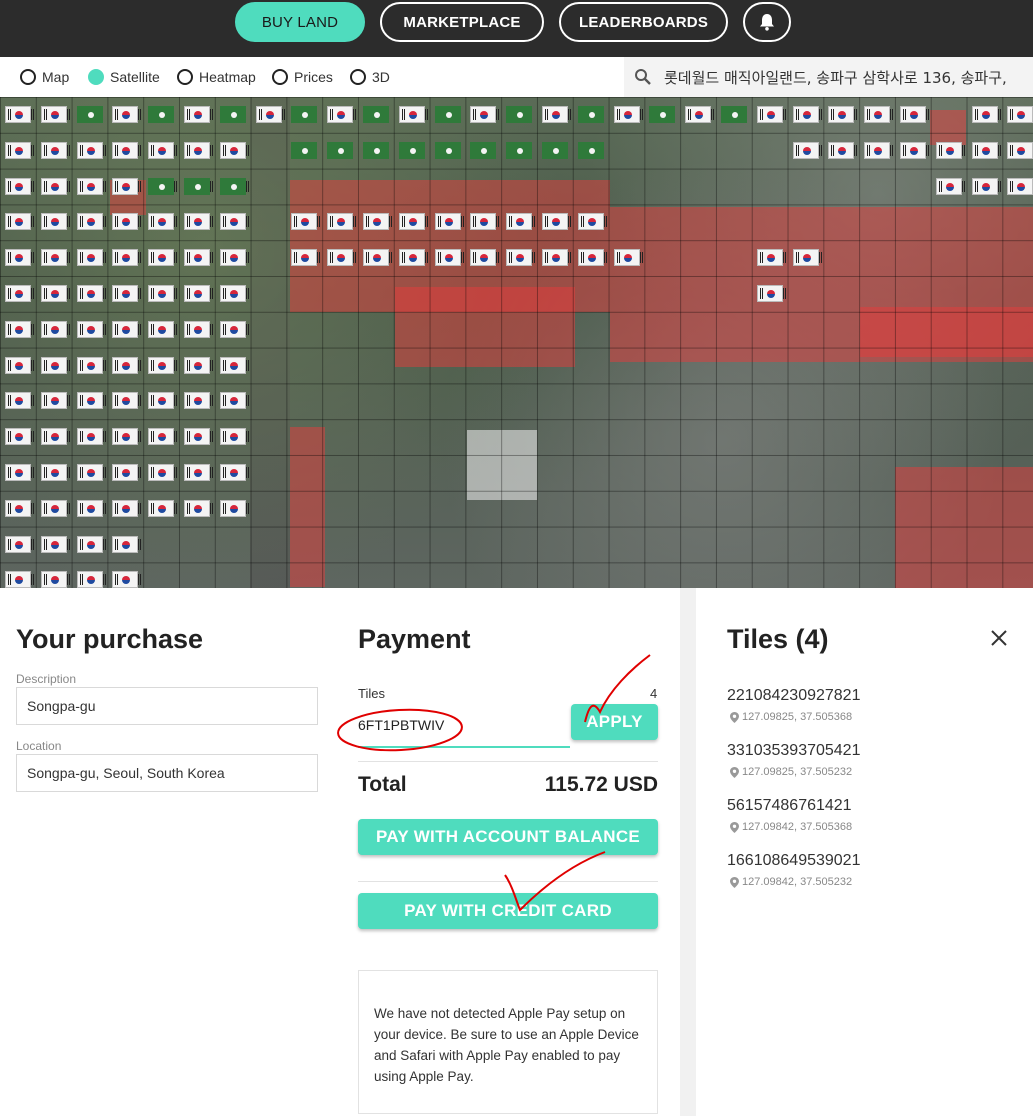 This screenshot has width=1033, height=1116. What do you see at coordinates (370, 77) in the screenshot?
I see `layer-3d-option: 3D` at bounding box center [370, 77].